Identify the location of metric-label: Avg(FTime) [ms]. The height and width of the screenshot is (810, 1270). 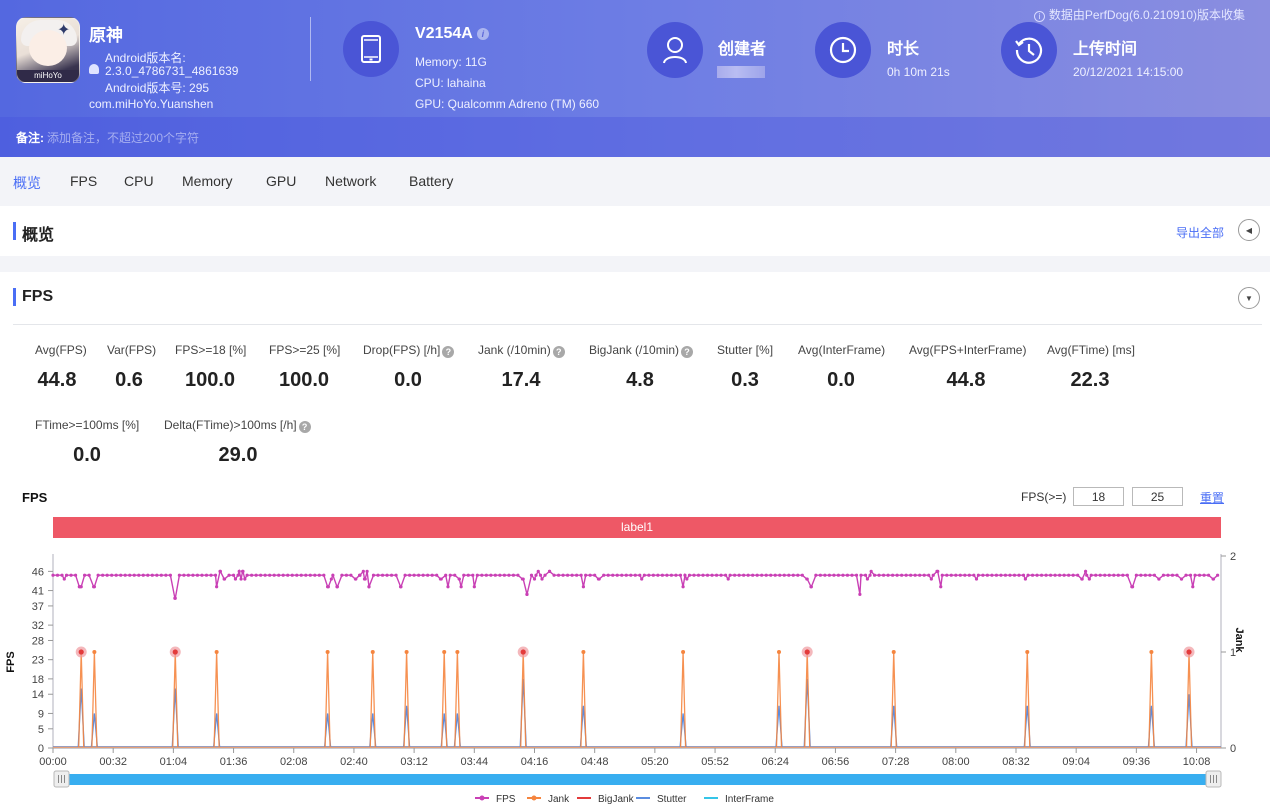
(1091, 350).